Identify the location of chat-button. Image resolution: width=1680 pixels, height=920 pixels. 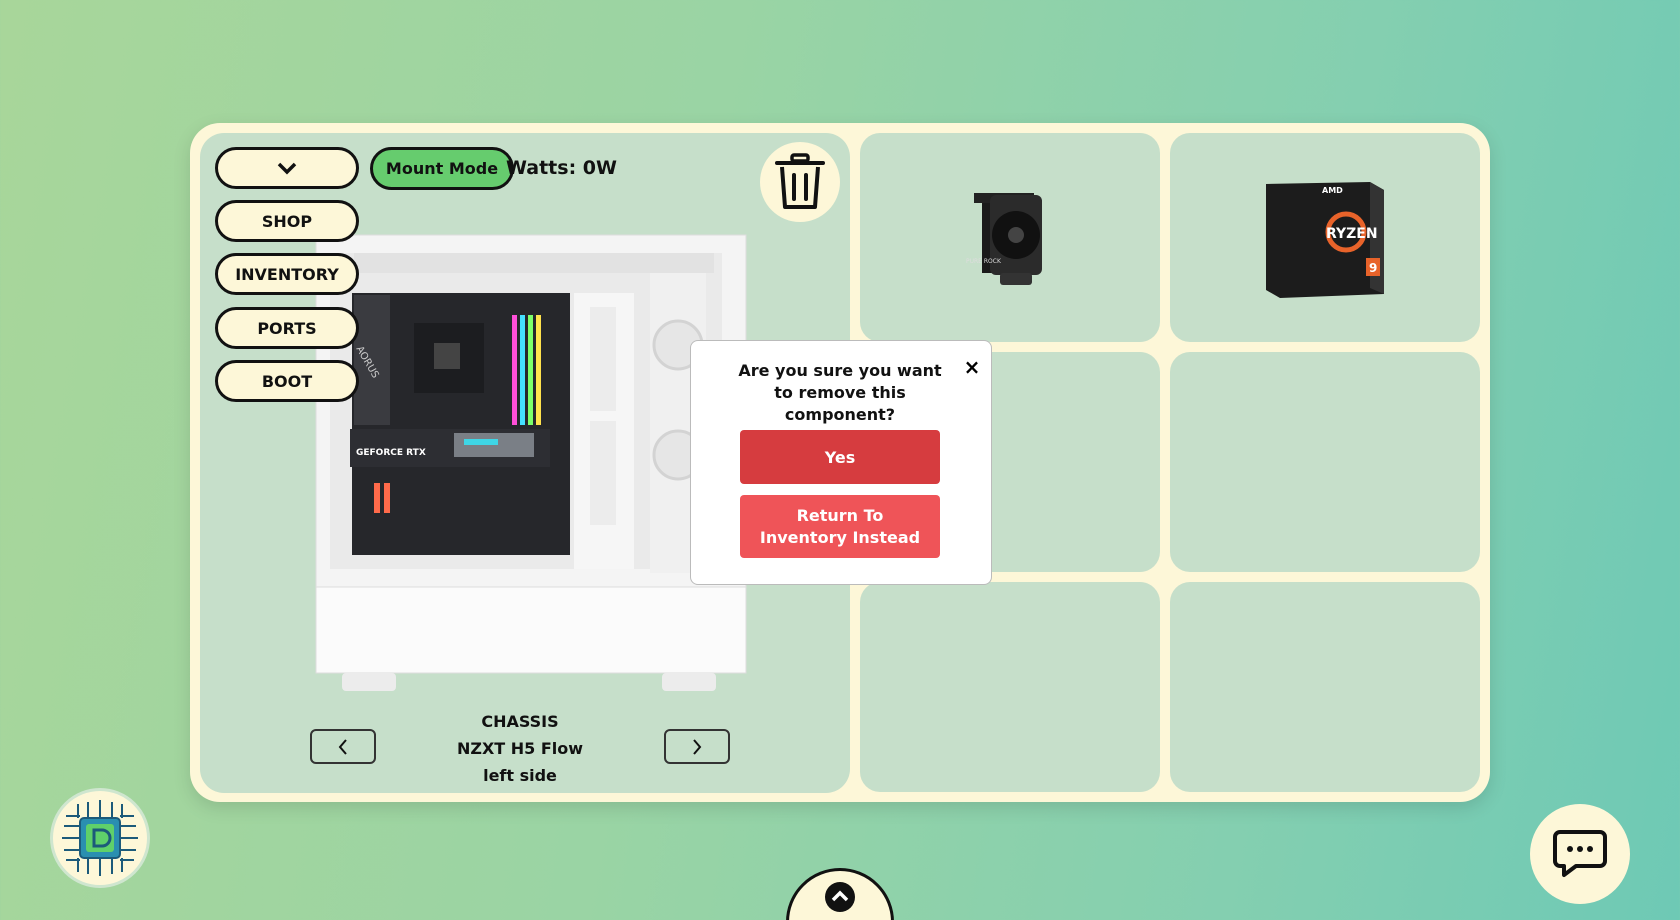
(1580, 854).